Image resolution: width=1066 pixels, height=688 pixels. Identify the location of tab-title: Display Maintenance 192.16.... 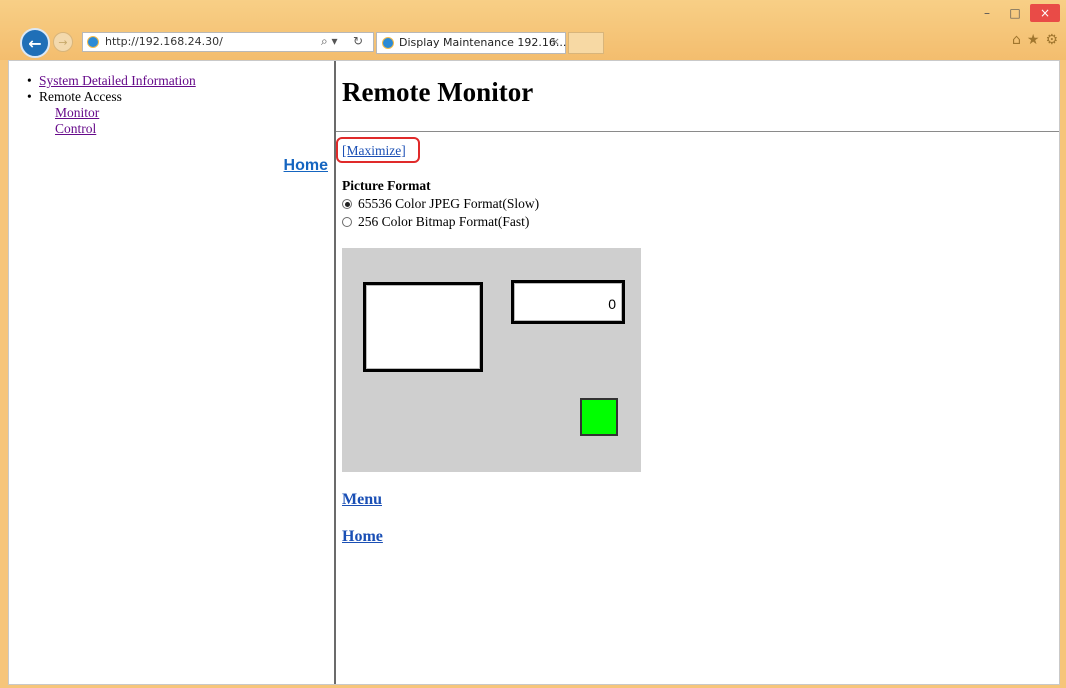
(483, 42).